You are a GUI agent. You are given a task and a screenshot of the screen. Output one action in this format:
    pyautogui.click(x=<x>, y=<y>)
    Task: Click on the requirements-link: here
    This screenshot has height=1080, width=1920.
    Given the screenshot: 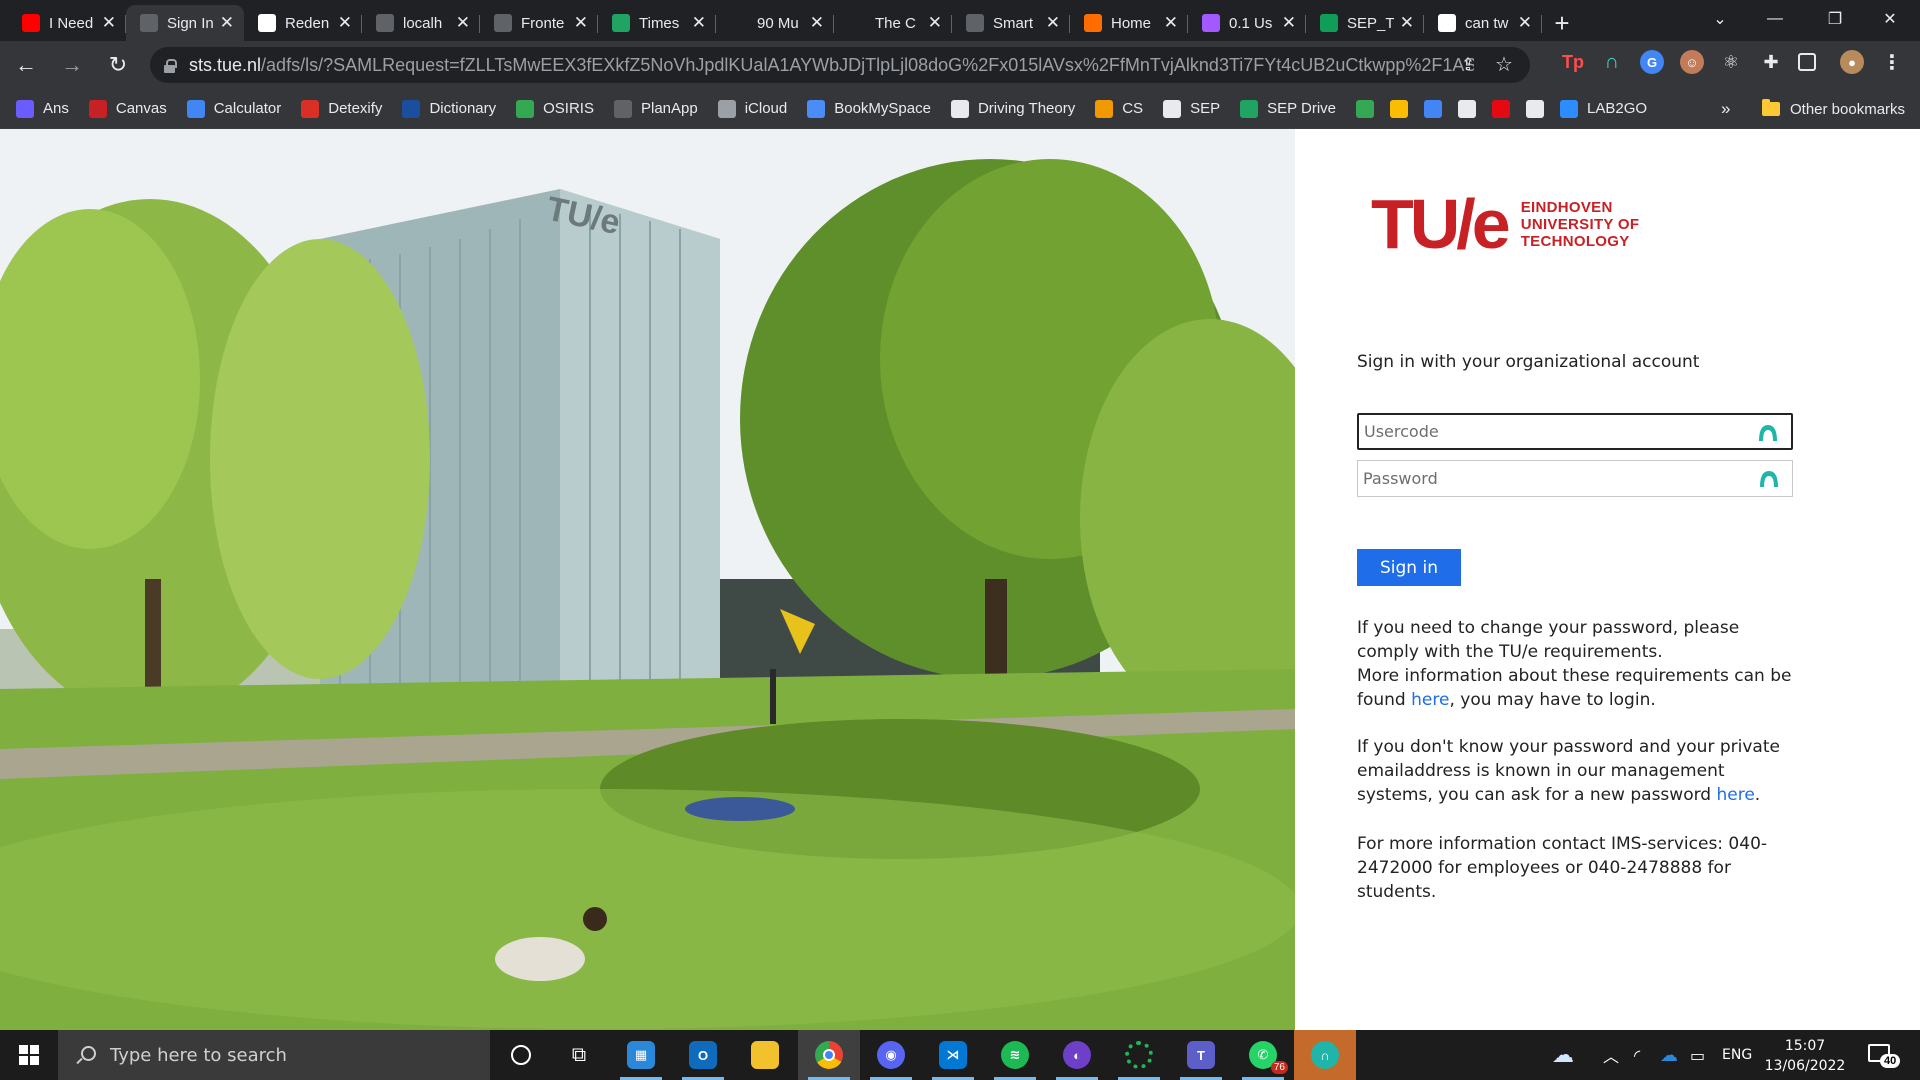 What is the action you would take?
    pyautogui.click(x=1430, y=700)
    